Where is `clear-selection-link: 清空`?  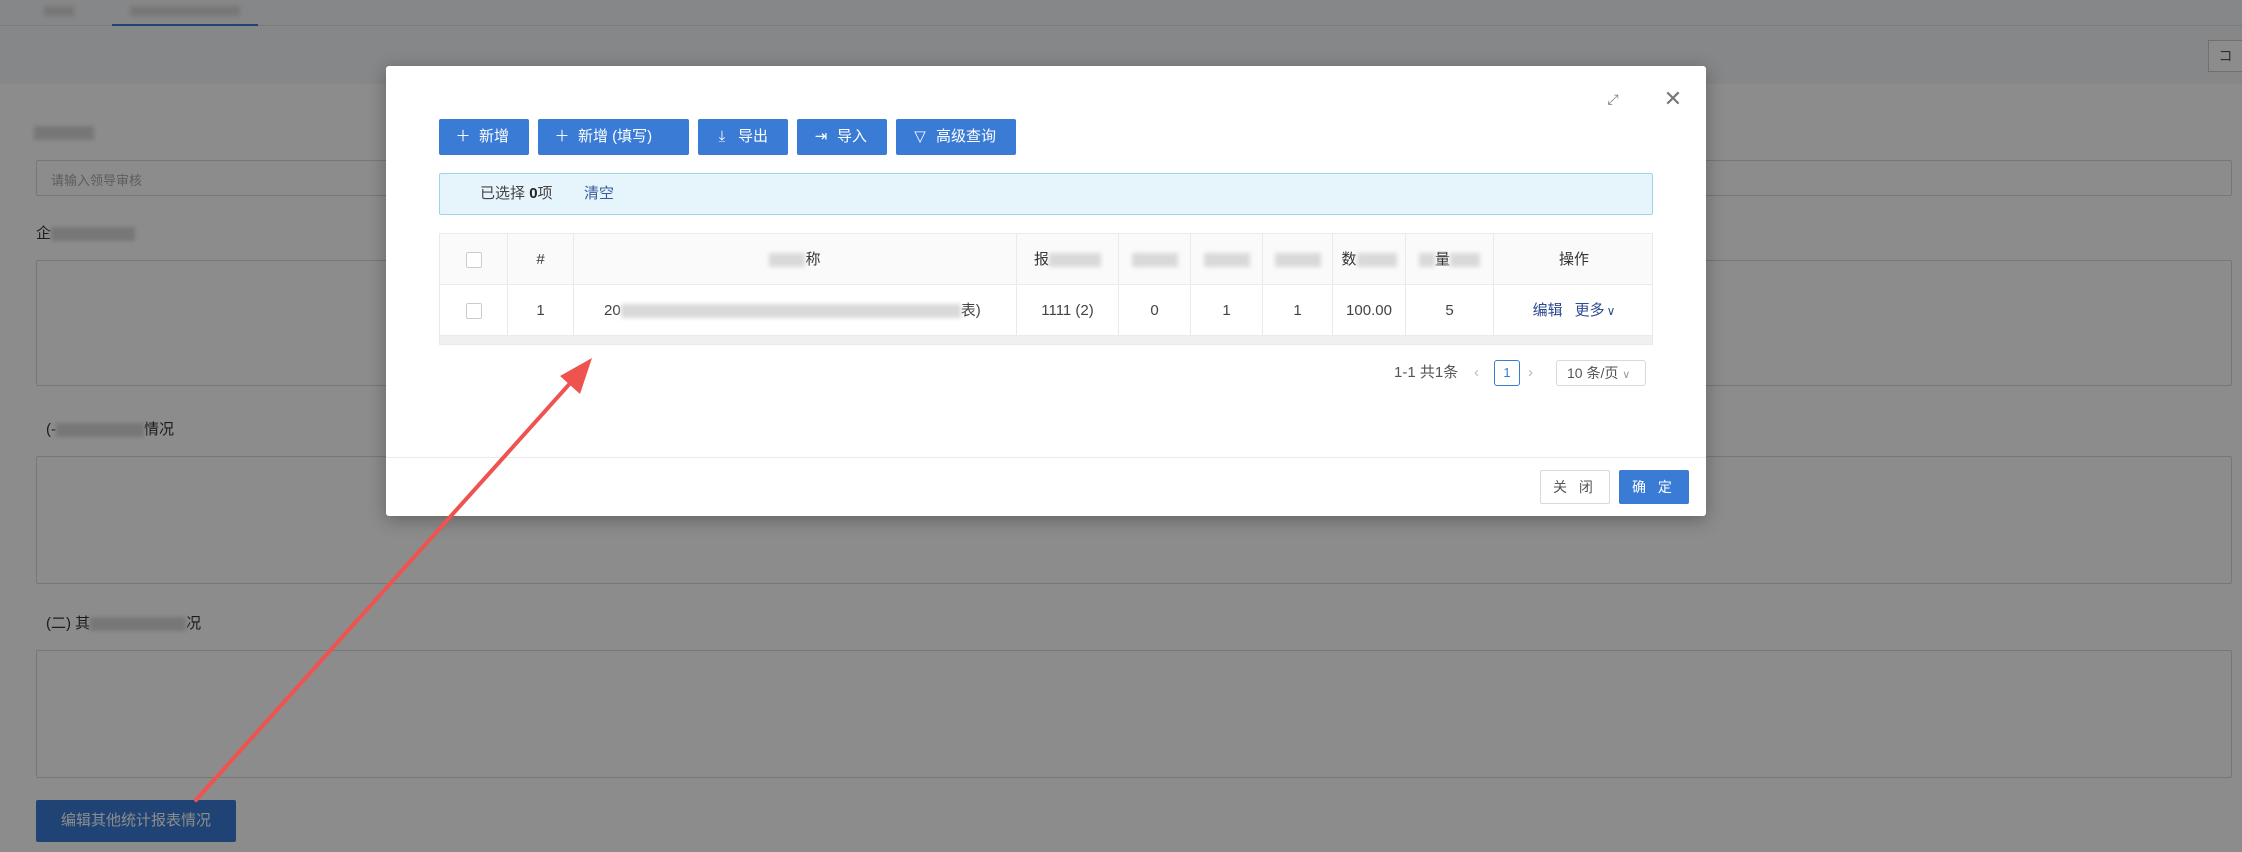 clear-selection-link: 清空 is located at coordinates (599, 194).